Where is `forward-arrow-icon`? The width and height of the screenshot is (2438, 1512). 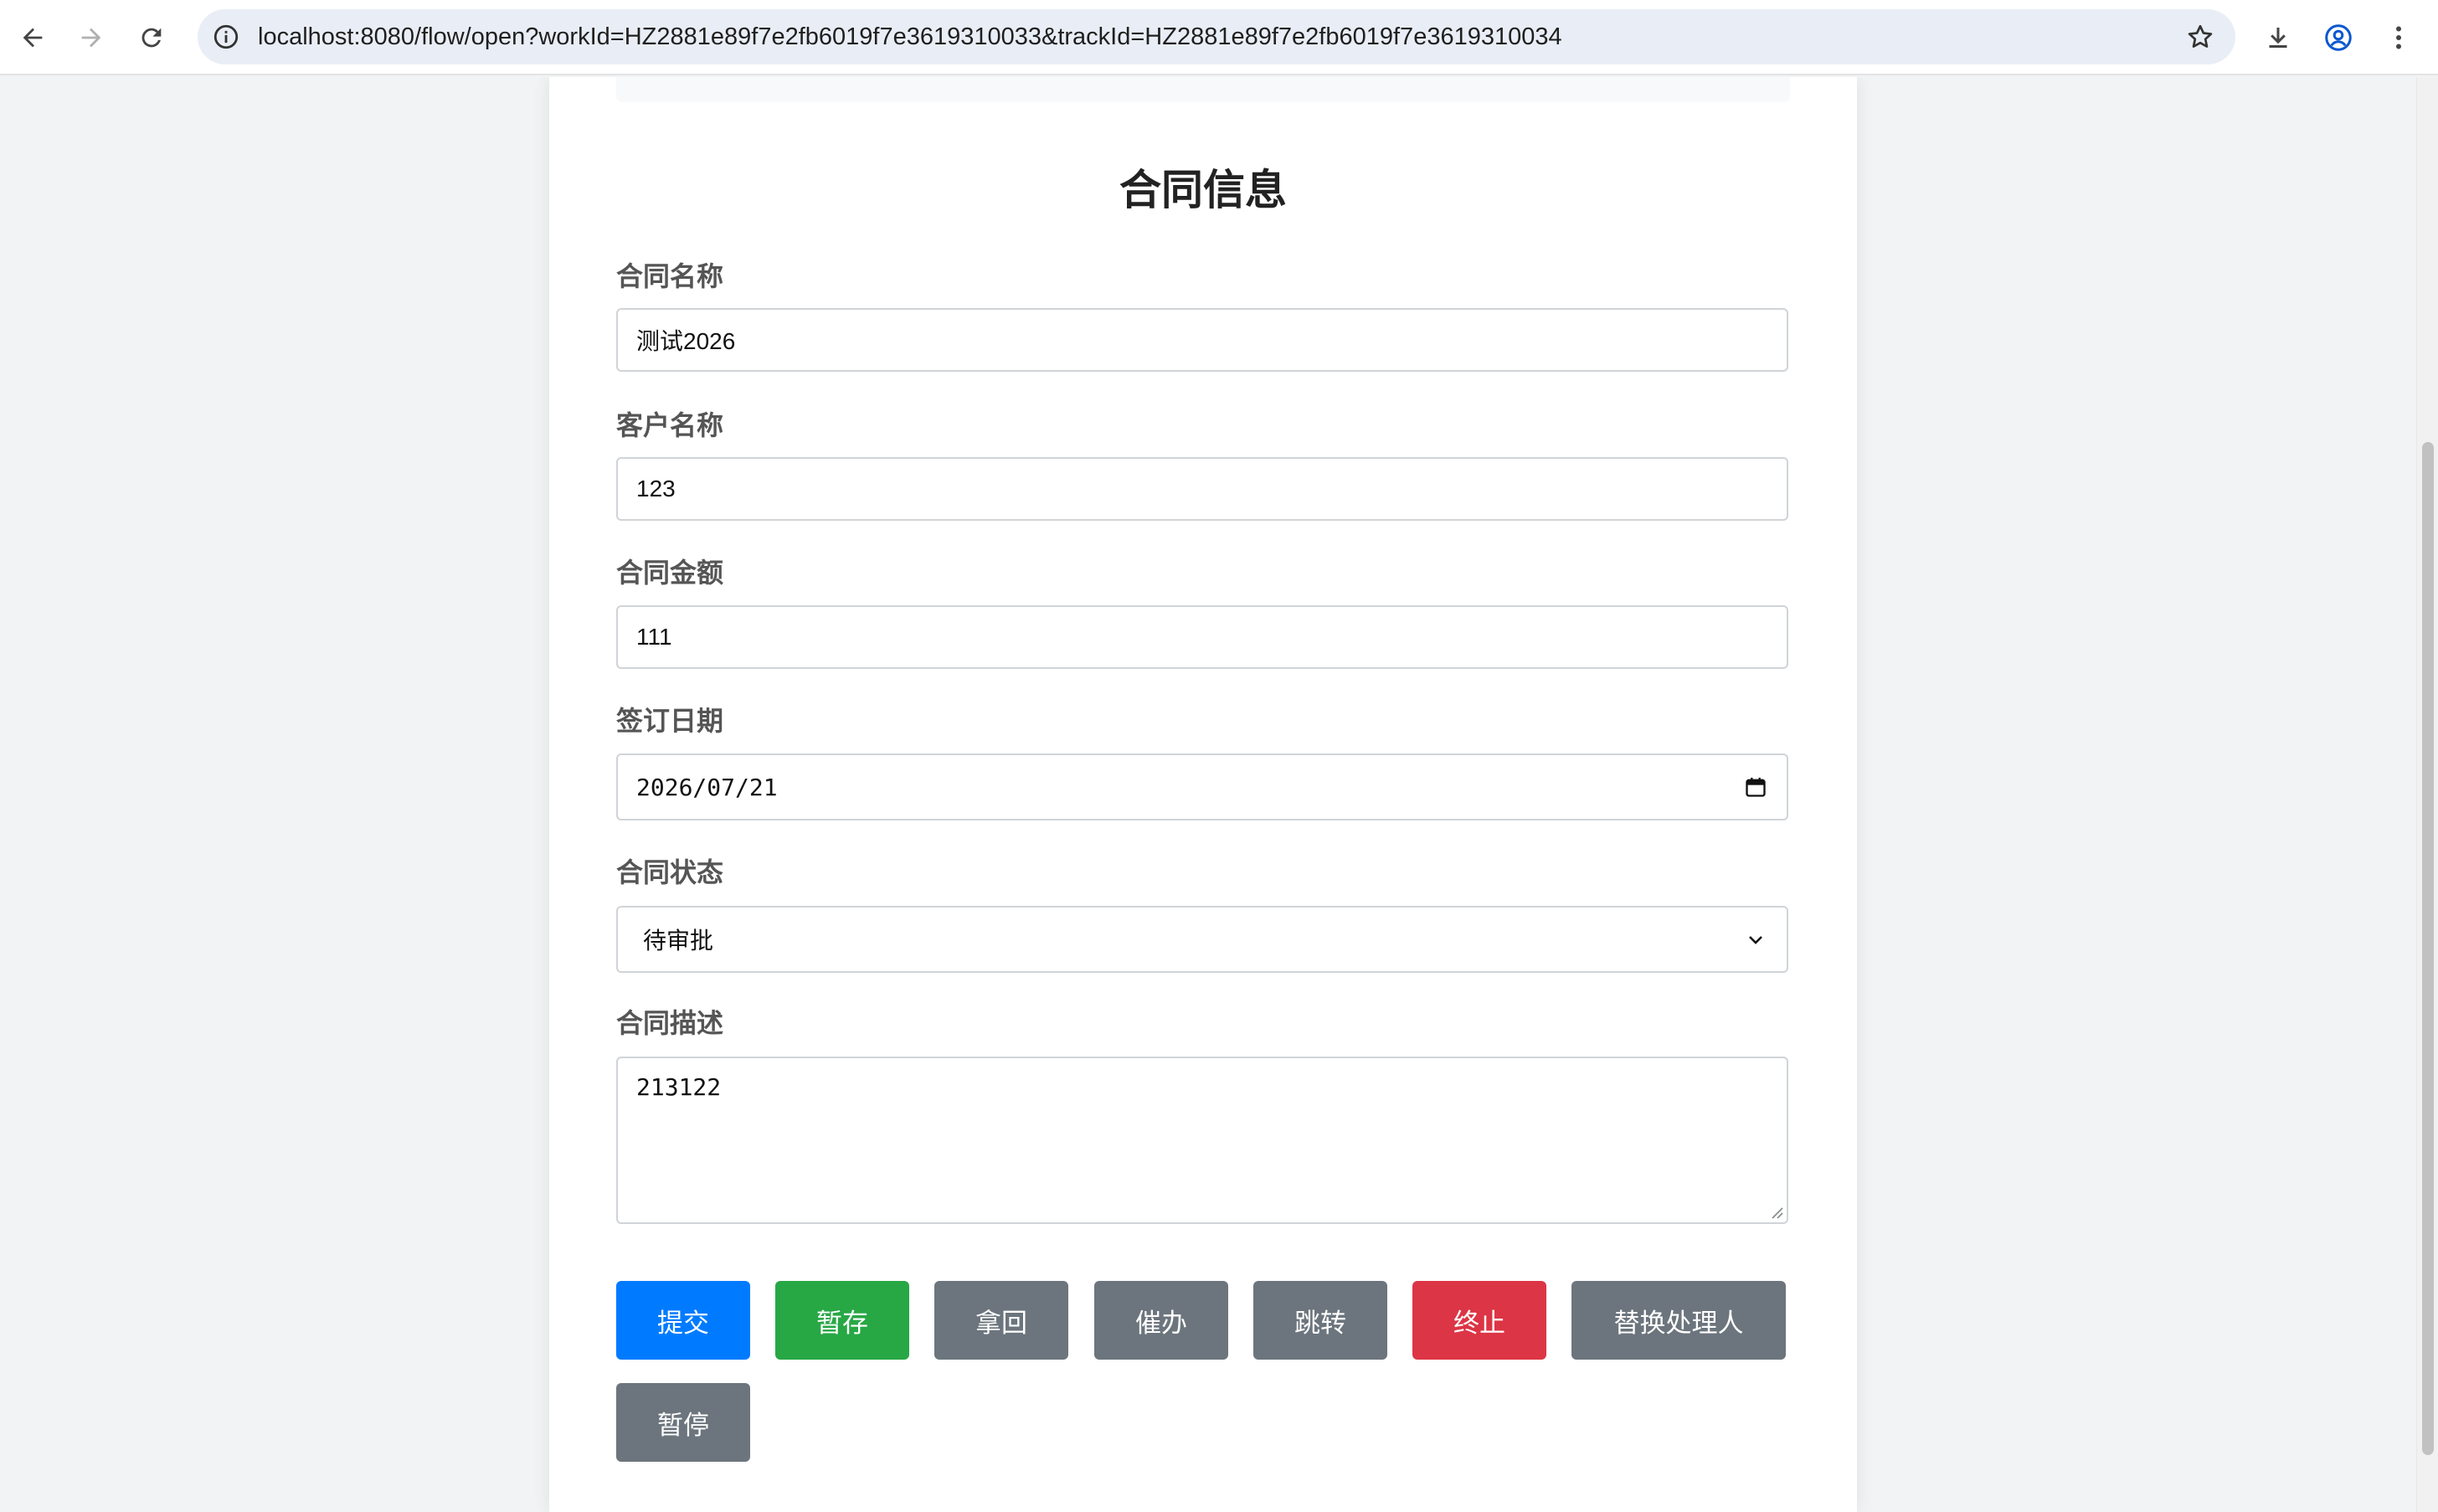 forward-arrow-icon is located at coordinates (91, 38).